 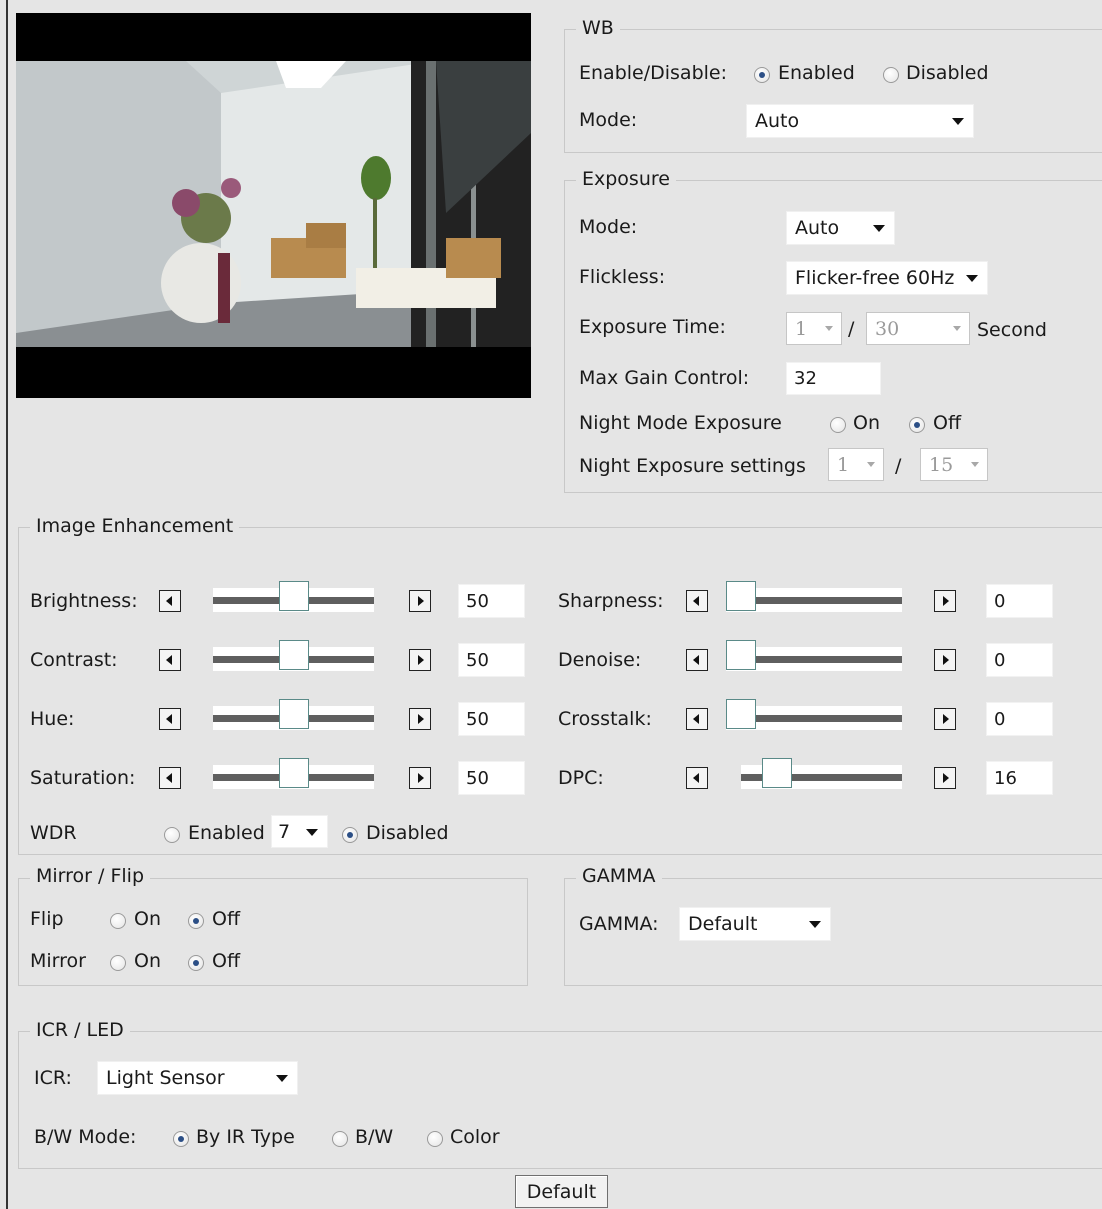 I want to click on gamma-select: Default, so click(x=755, y=924).